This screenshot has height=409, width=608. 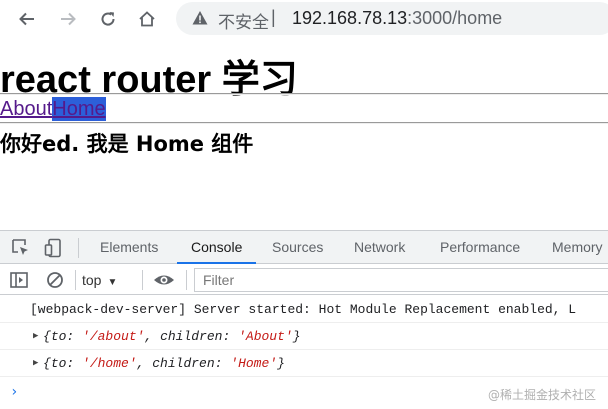 I want to click on home-icon, so click(x=147, y=19).